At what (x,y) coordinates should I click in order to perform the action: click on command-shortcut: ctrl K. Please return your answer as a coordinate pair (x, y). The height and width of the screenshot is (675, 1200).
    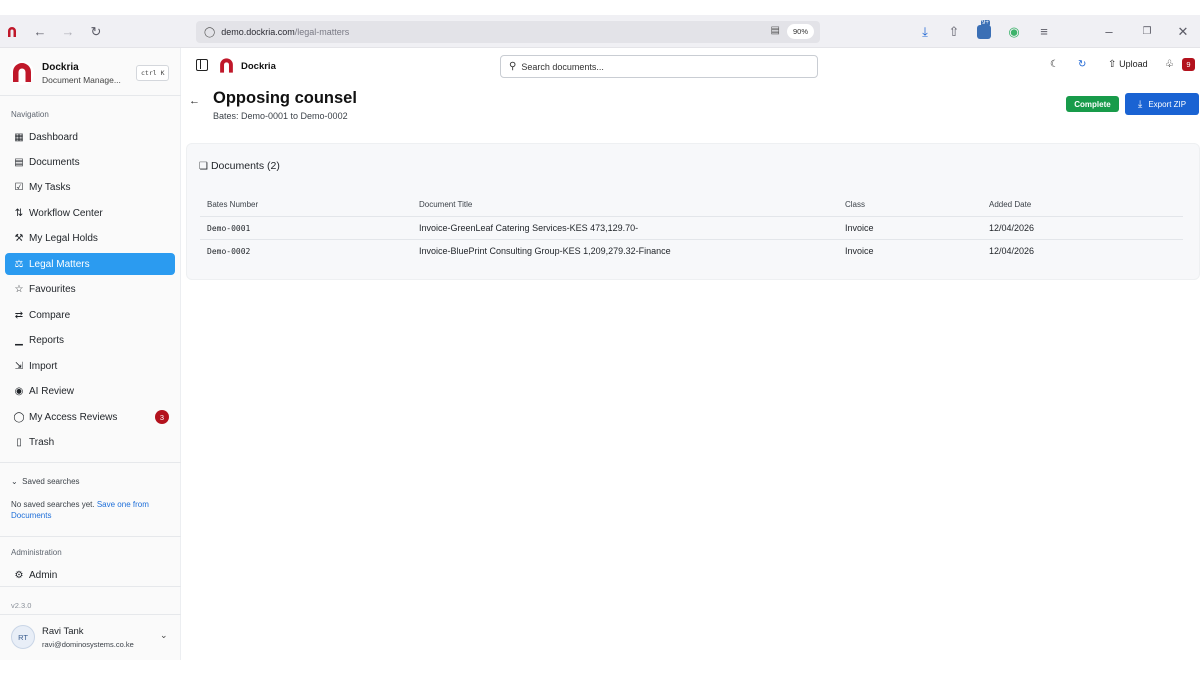
    Looking at the image, I should click on (153, 73).